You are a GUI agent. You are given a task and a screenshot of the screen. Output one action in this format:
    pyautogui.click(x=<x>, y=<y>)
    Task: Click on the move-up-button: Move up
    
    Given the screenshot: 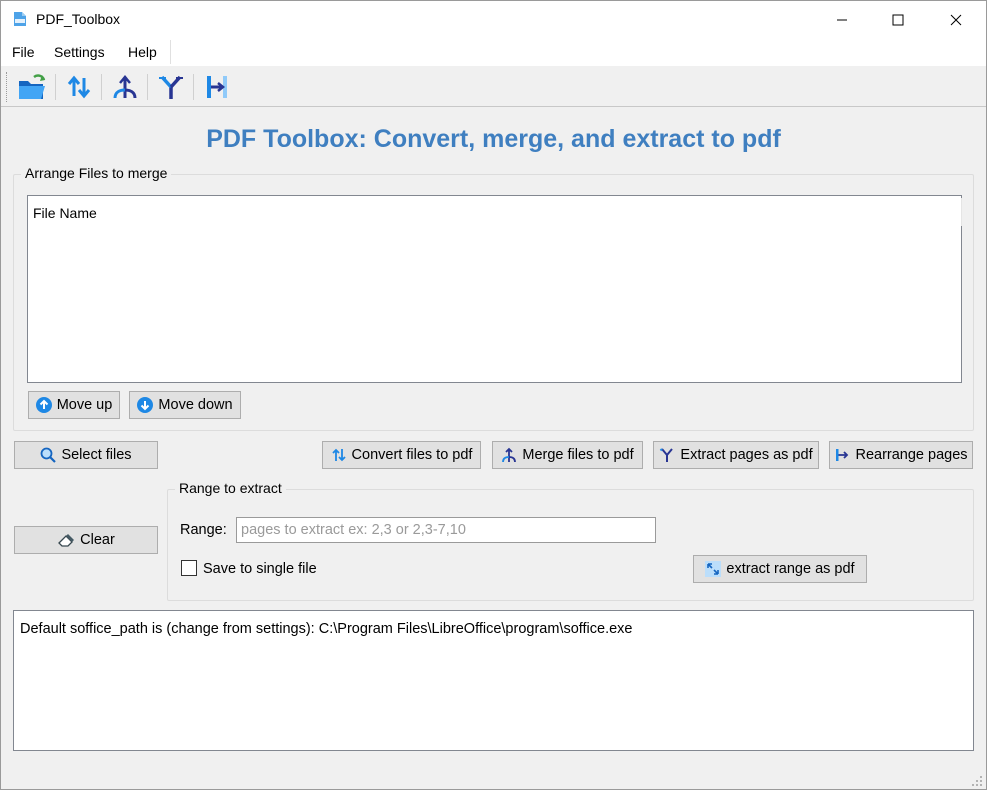 What is the action you would take?
    pyautogui.click(x=74, y=405)
    